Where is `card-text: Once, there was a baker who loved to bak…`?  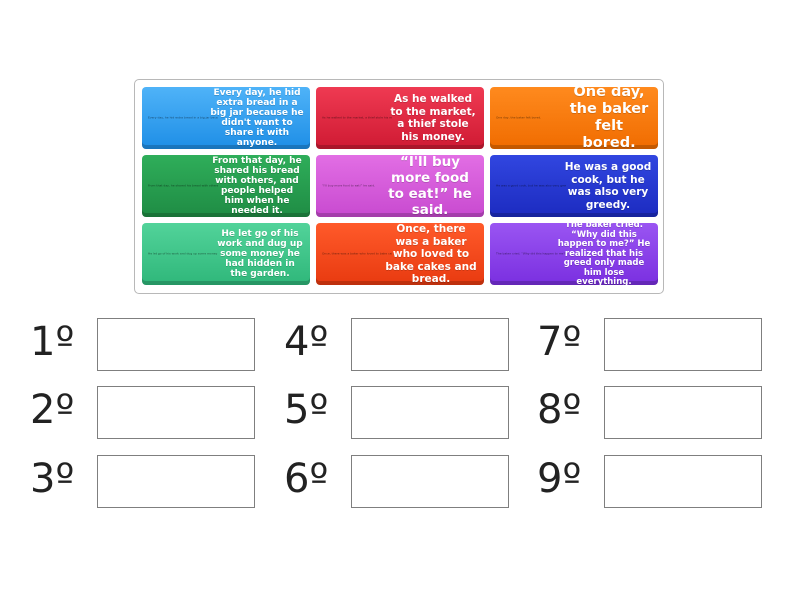 card-text: Once, there was a baker who loved to bak… is located at coordinates (431, 254).